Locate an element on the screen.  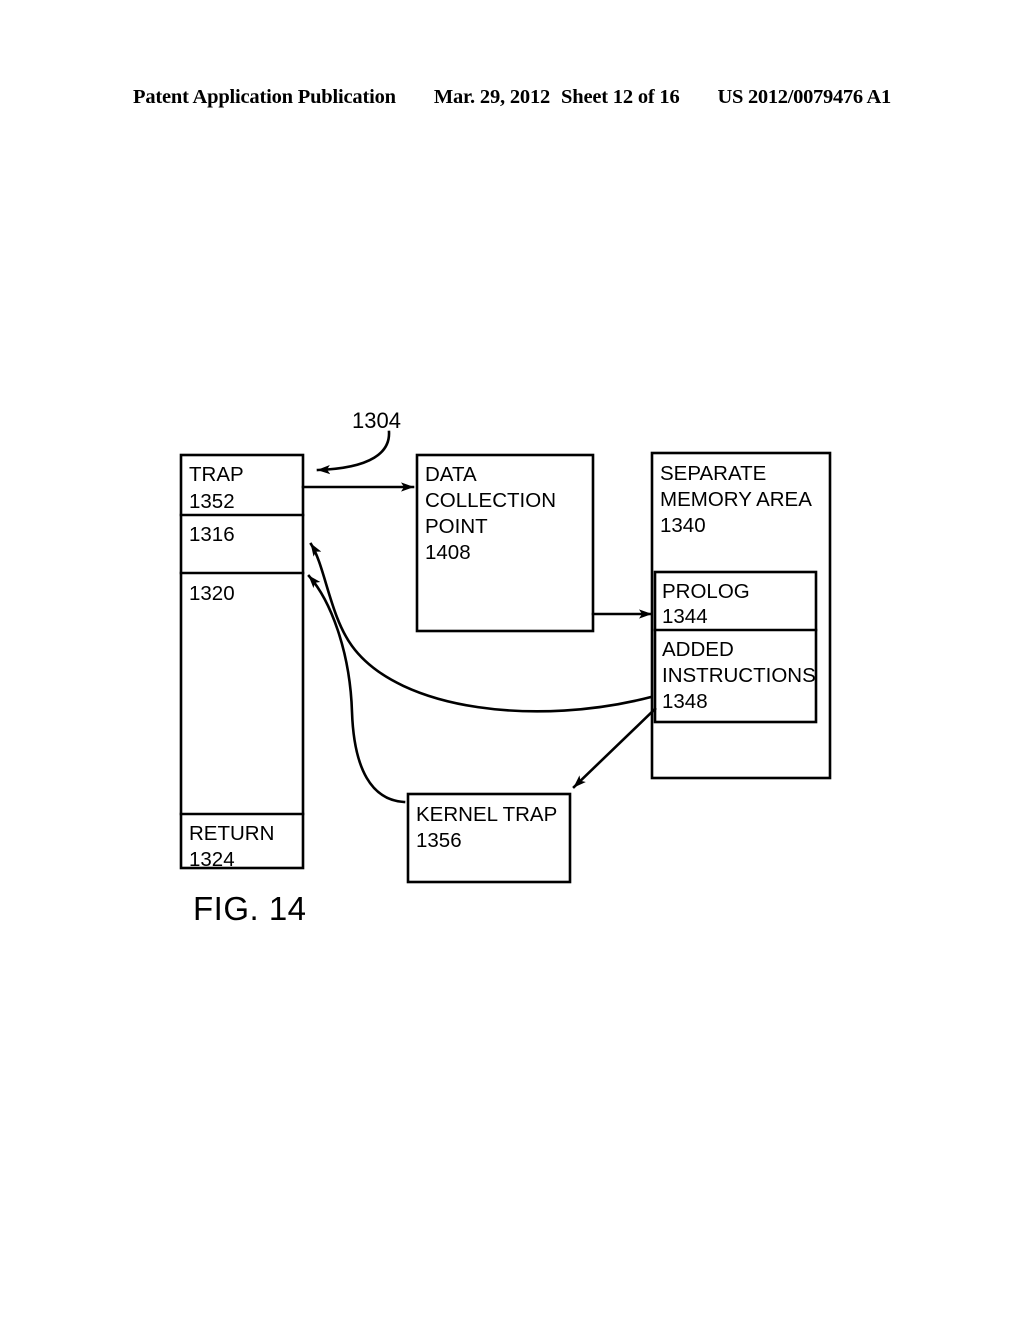
prolog-line-1: PROLOG is located at coordinates (706, 591).